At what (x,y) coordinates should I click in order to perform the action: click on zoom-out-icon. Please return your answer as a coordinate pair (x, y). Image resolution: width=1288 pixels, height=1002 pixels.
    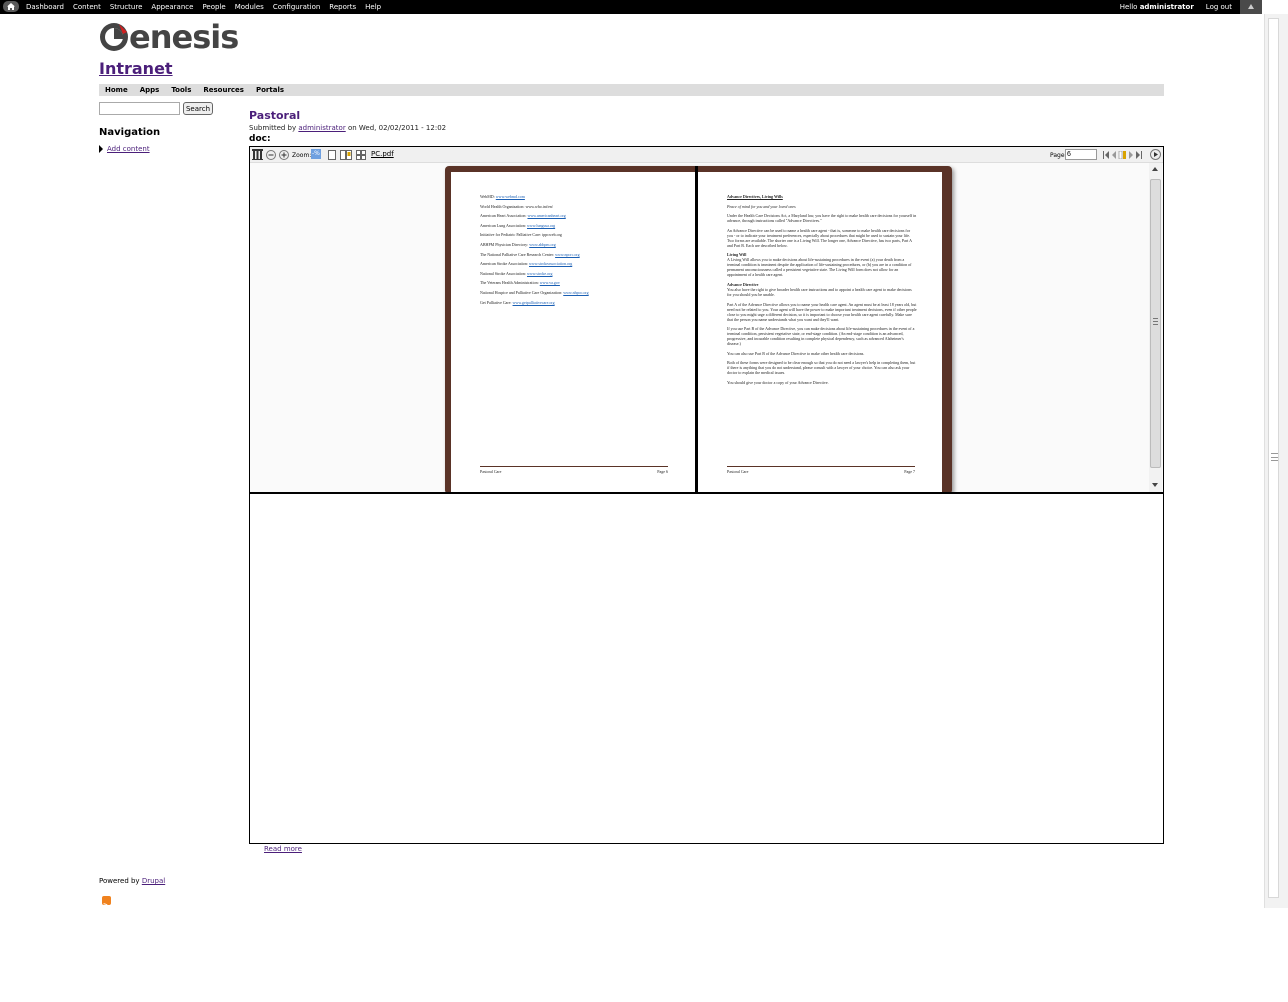
    Looking at the image, I should click on (271, 155).